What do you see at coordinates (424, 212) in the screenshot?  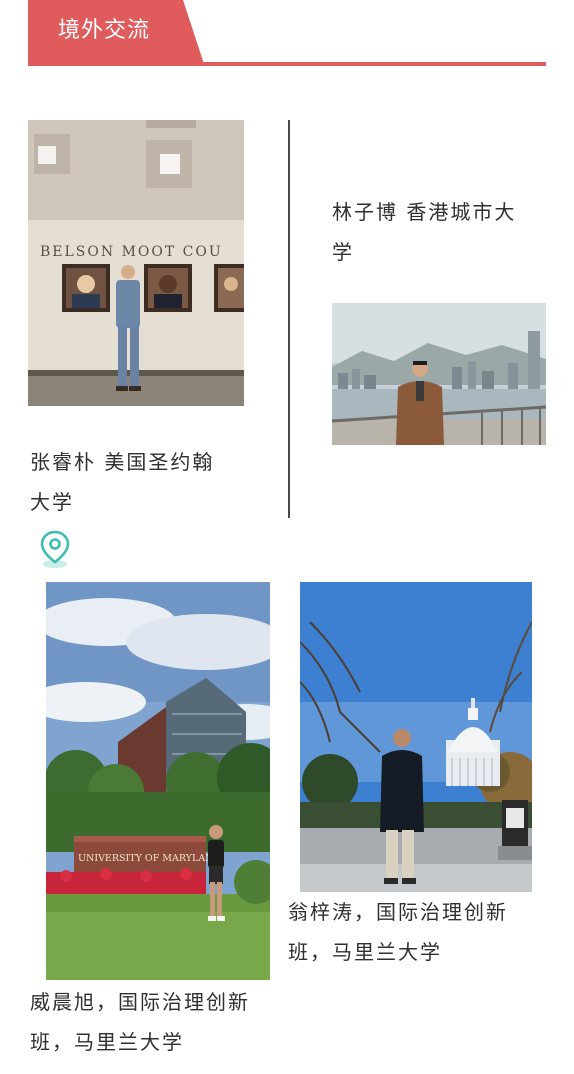 I see `caption-student-2-line1: 林子博 香港城市大` at bounding box center [424, 212].